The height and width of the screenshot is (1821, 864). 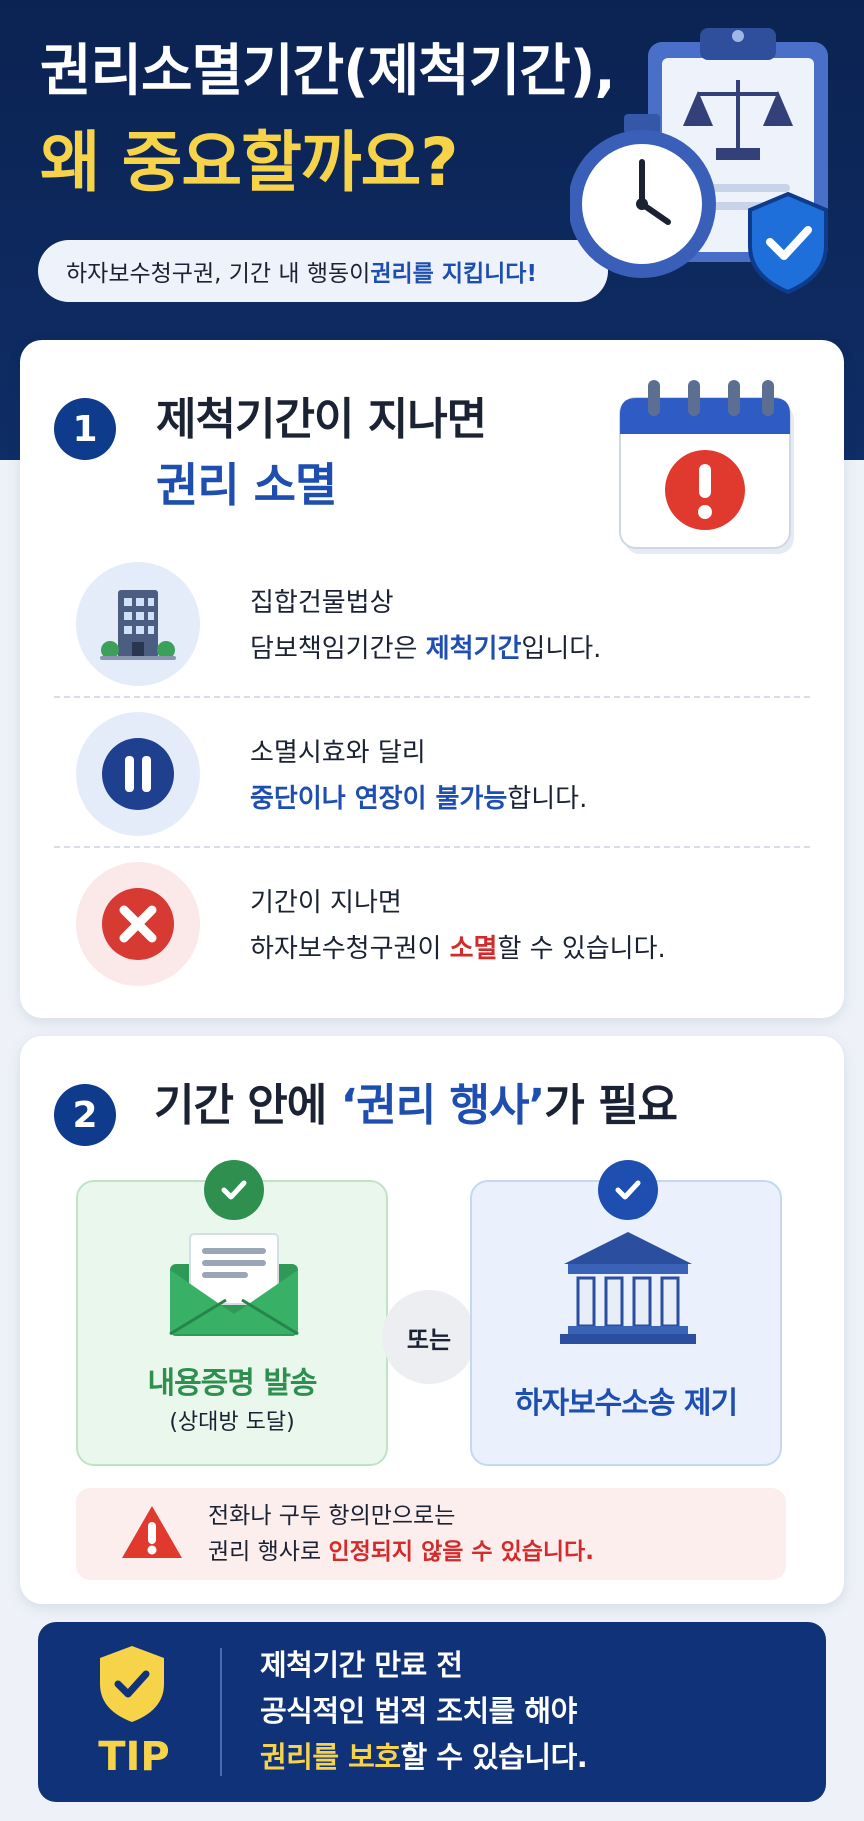 What do you see at coordinates (494, 1757) in the screenshot?
I see `tip-line3-suffix: 할 수 있습니다.` at bounding box center [494, 1757].